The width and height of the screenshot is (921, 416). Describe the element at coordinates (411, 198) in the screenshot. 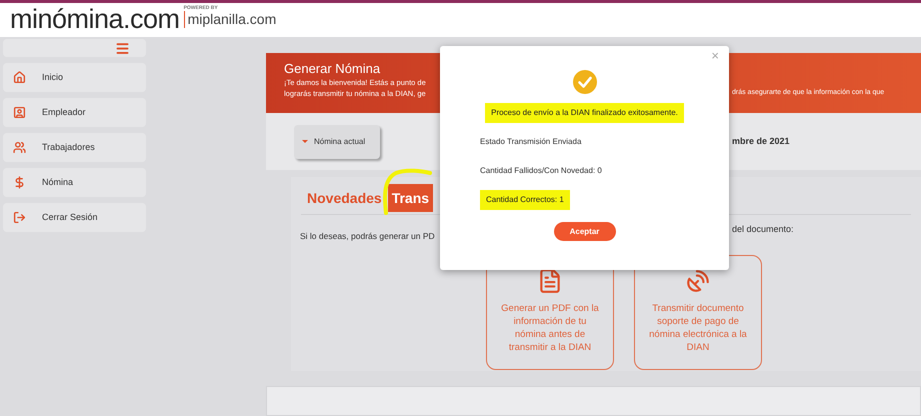

I see `tab: Trans` at that location.